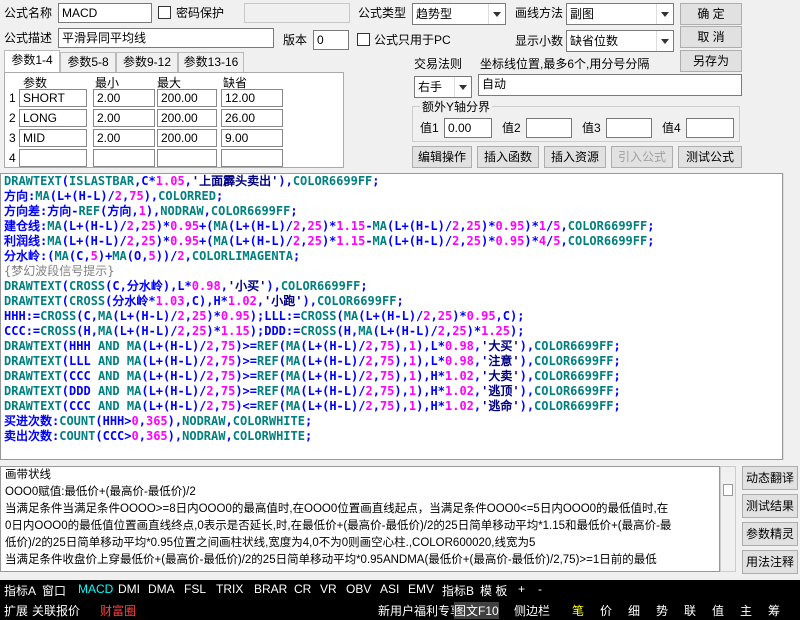 The width and height of the screenshot is (800, 620). I want to click on test-formula-button: 测试公式, so click(710, 157).